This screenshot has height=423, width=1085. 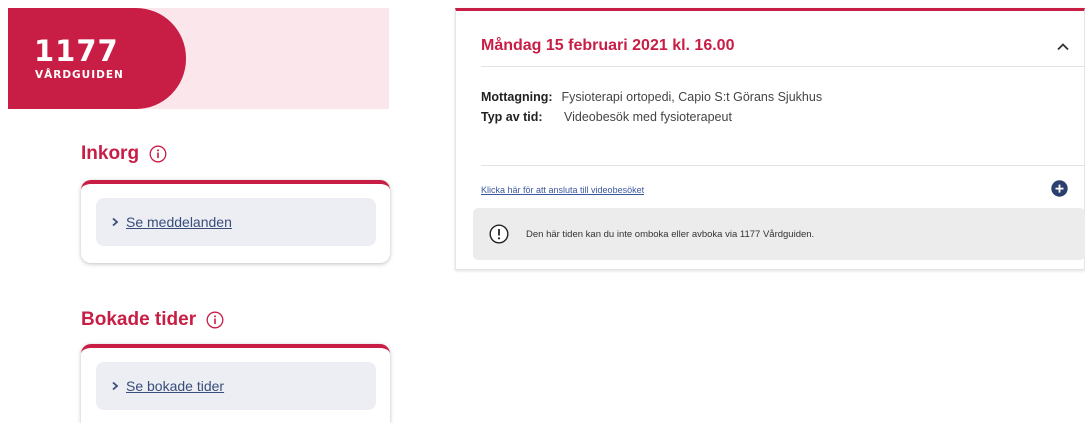 I want to click on inbox-heading: Inkorg, so click(x=124, y=154).